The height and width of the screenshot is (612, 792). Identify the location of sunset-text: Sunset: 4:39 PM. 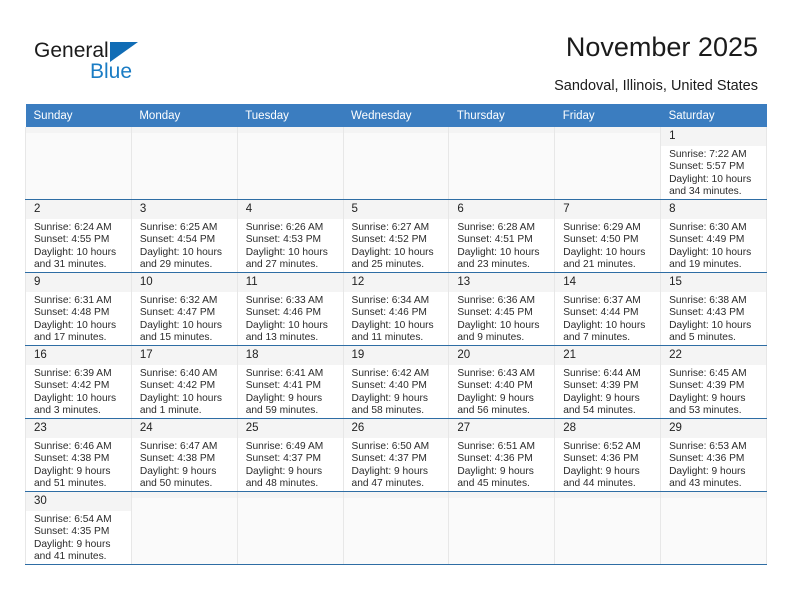
(707, 386).